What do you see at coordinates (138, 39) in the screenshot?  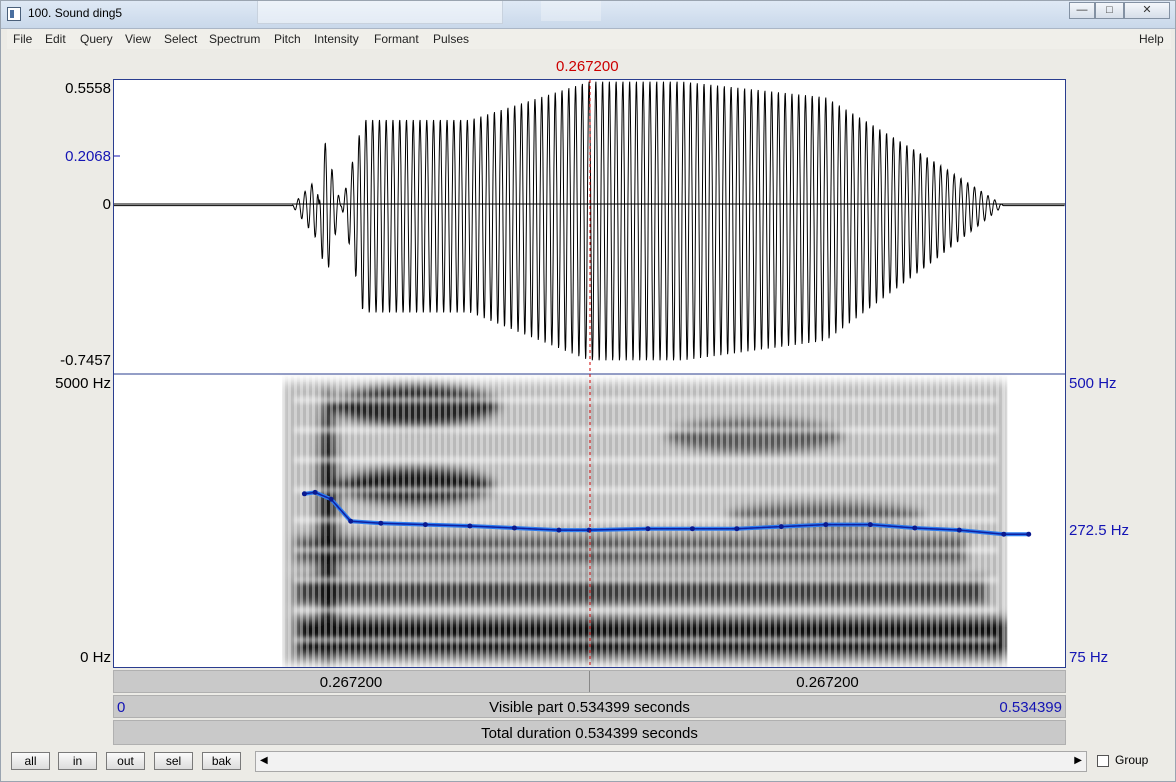 I see `menu-view: View` at bounding box center [138, 39].